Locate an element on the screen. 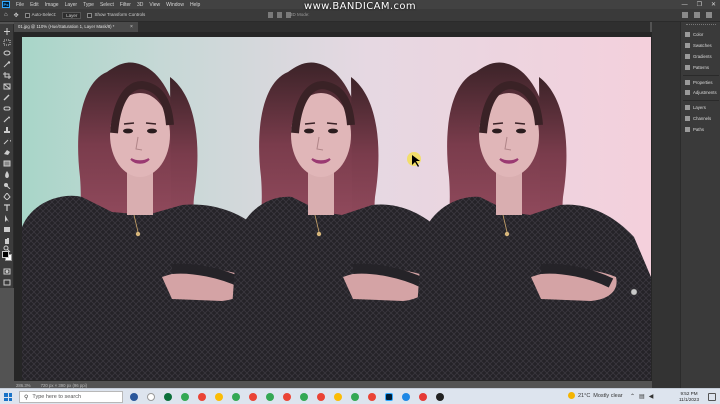  move-tool-icon is located at coordinates (7, 31).